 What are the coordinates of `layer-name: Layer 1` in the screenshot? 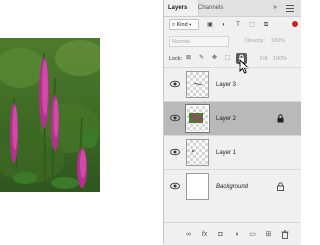 It's located at (226, 153).